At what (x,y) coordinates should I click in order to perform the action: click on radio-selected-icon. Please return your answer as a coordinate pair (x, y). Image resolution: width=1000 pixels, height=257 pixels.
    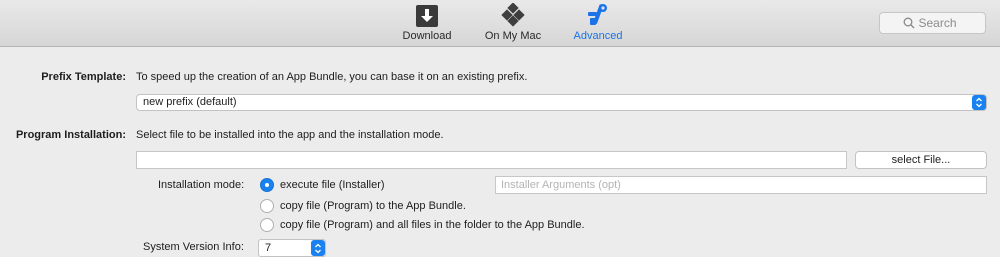
    Looking at the image, I should click on (267, 185).